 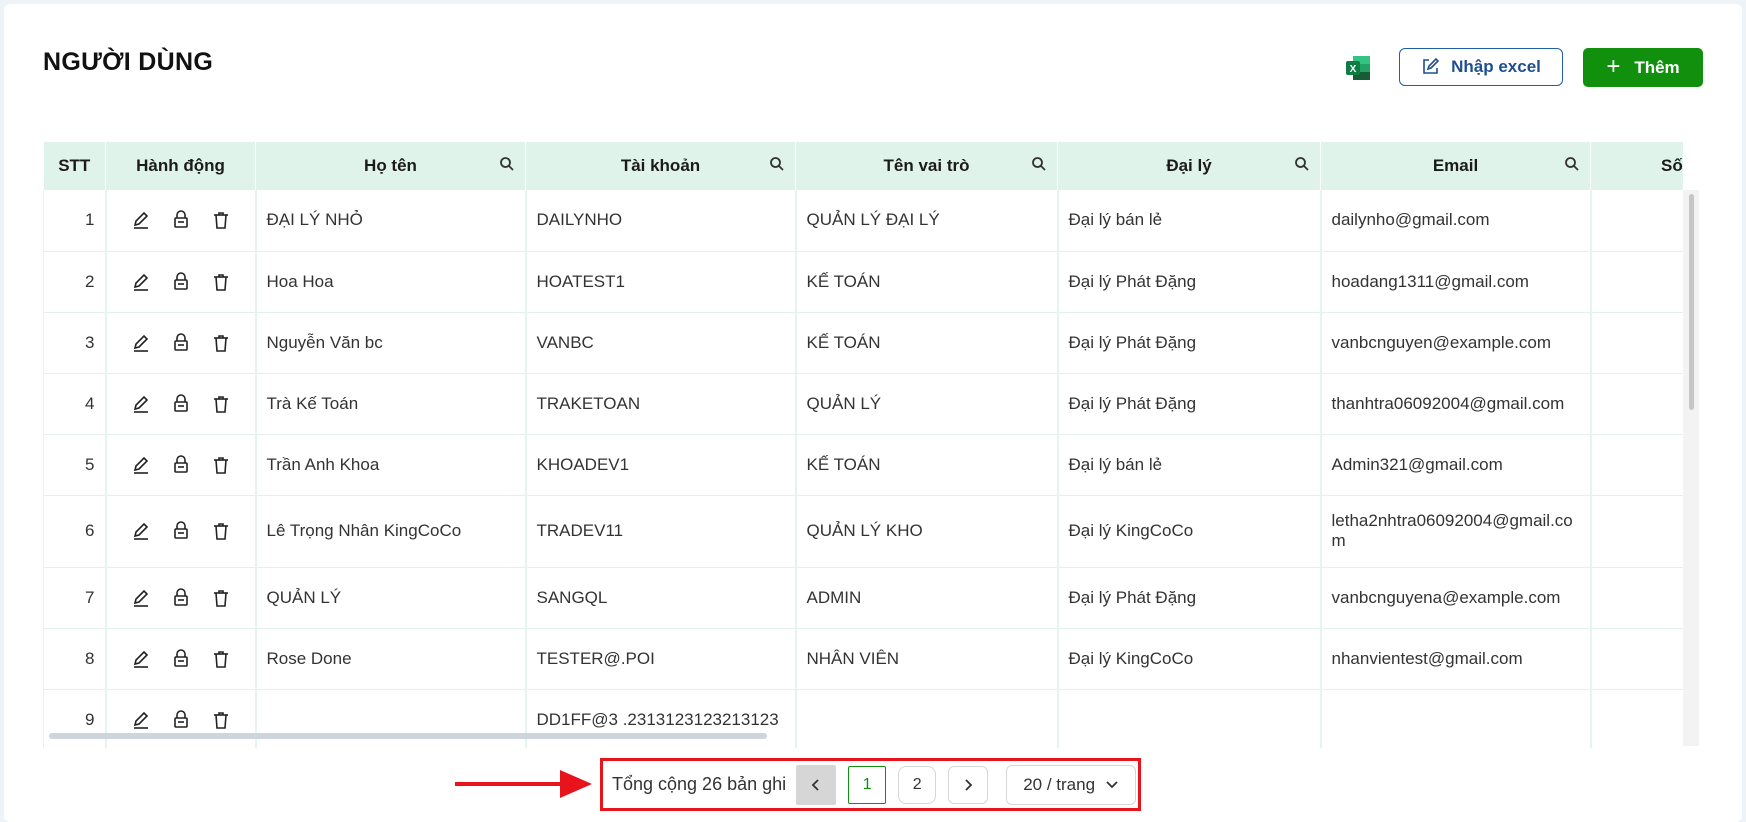 What do you see at coordinates (408, 736) in the screenshot?
I see `horizontal-scrollbar` at bounding box center [408, 736].